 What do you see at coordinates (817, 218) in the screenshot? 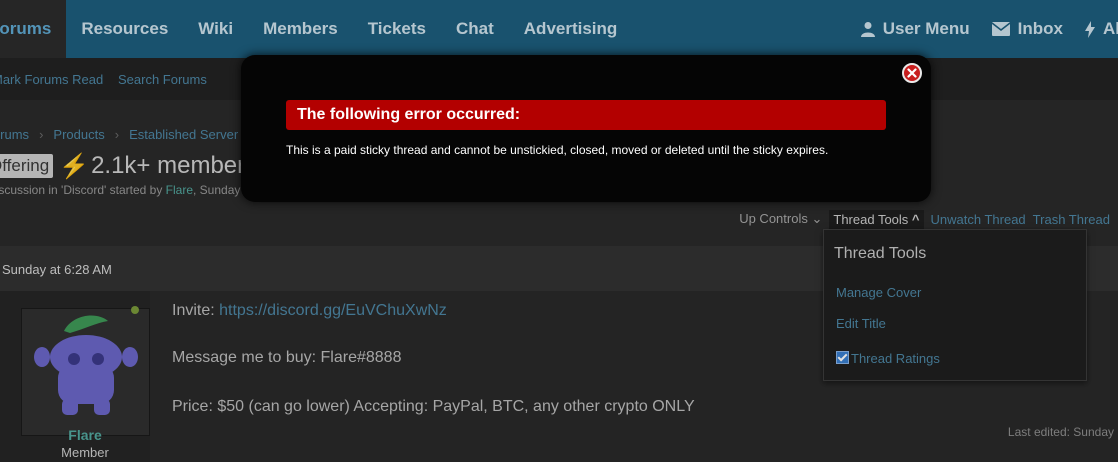
I see `chevron-down-icon: ⌄` at bounding box center [817, 218].